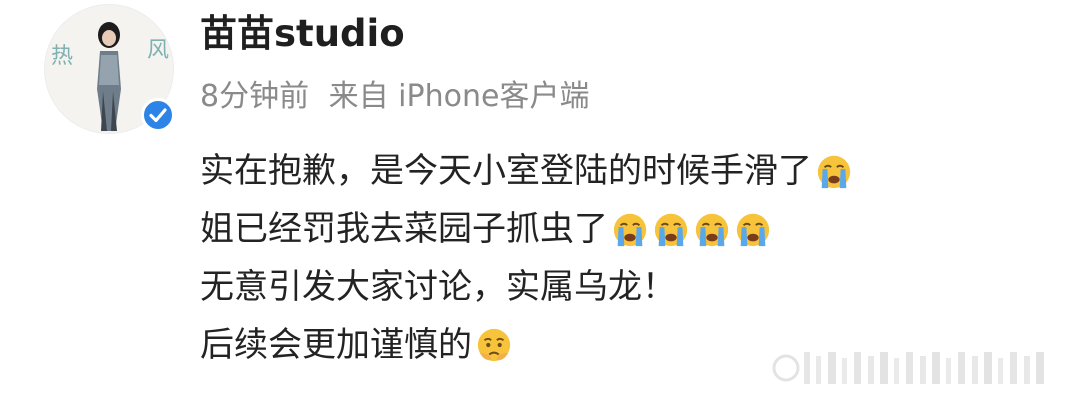 This screenshot has height=402, width=1080. What do you see at coordinates (62, 56) in the screenshot?
I see `avatar-text-left: 热` at bounding box center [62, 56].